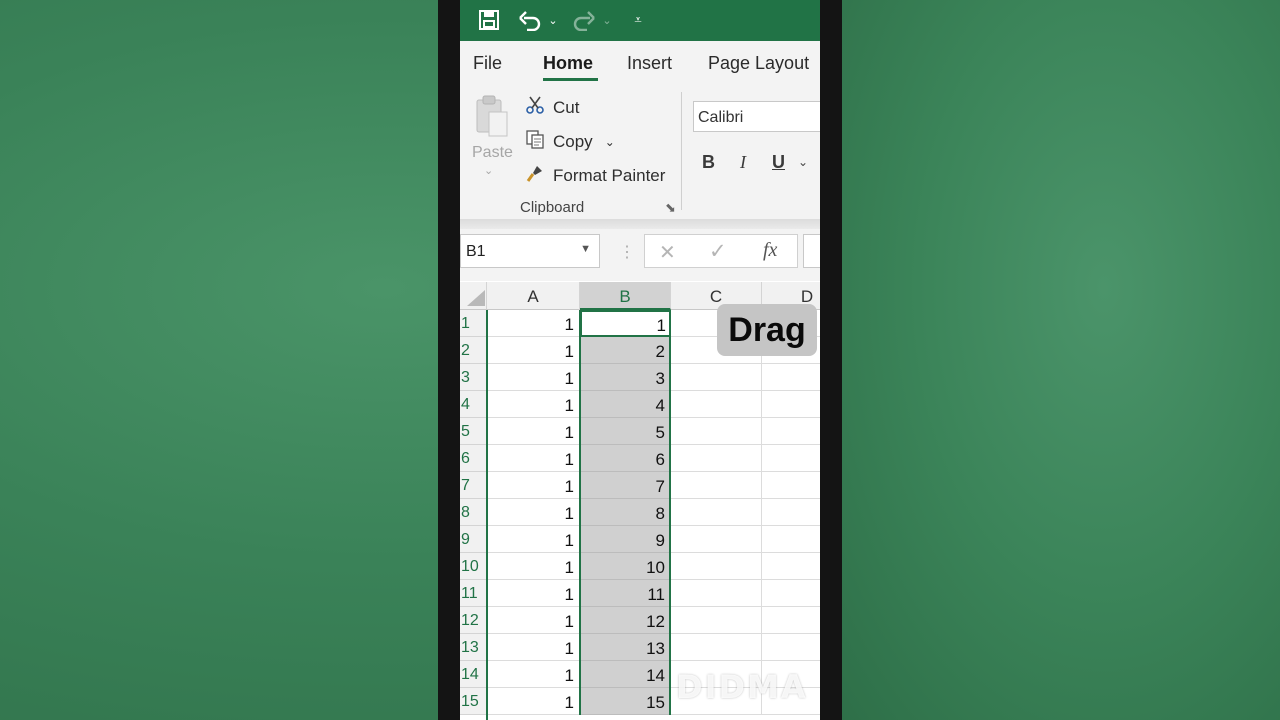 The image size is (1280, 720). I want to click on row-header: 8, so click(473, 512).